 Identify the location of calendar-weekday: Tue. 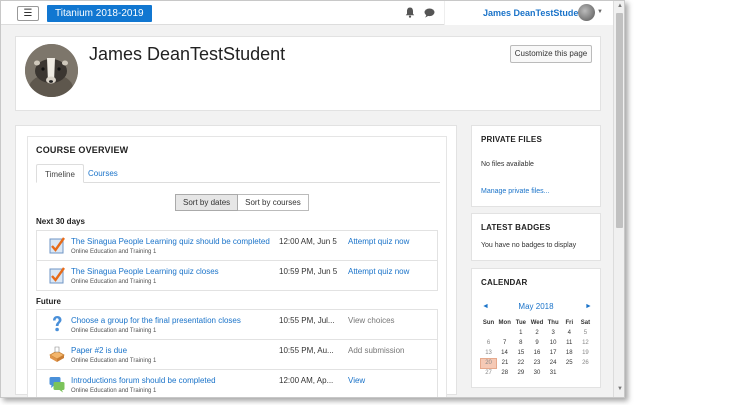
(520, 323).